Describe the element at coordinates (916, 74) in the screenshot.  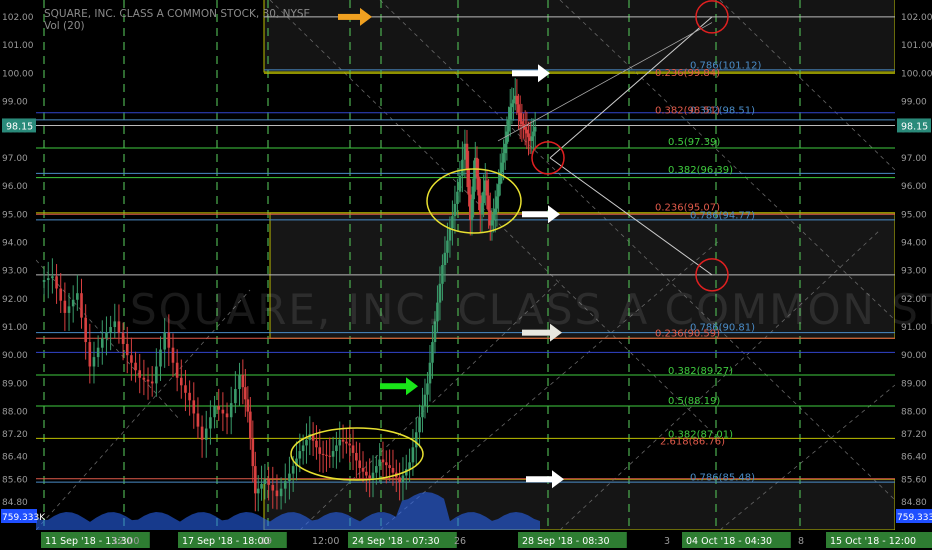
I see `right-axis-tick: 100.00` at that location.